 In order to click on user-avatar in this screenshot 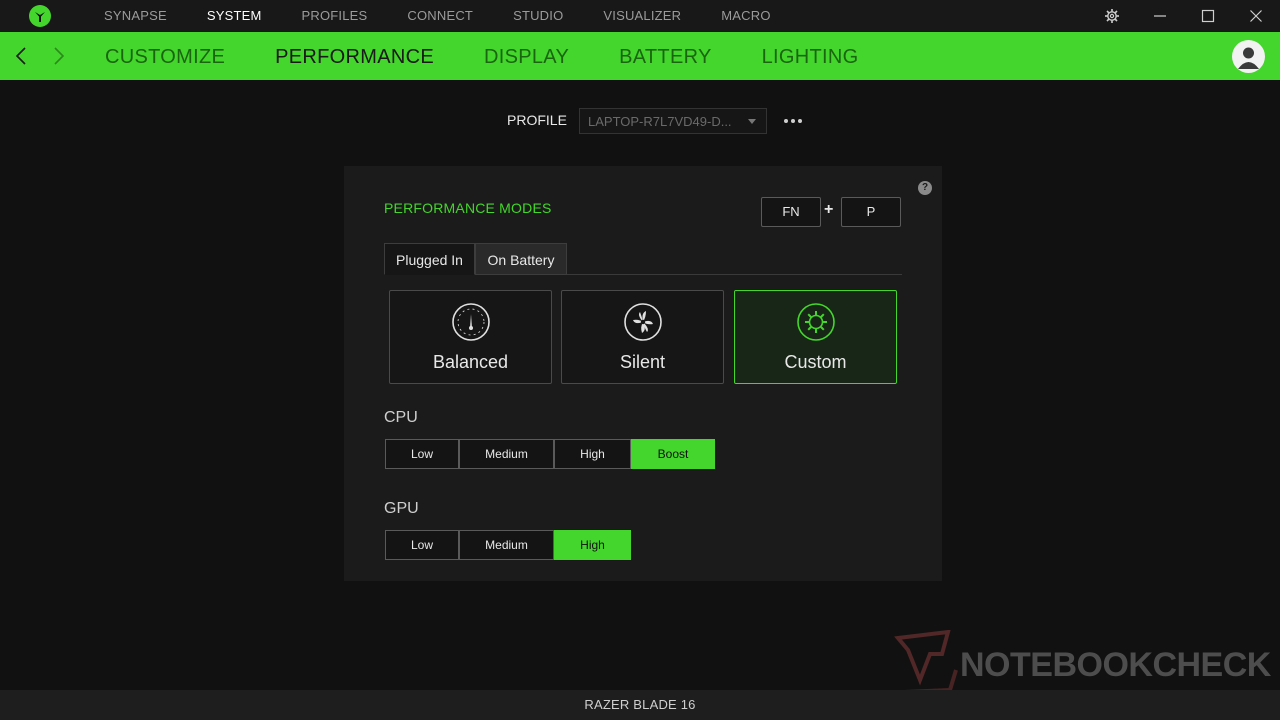, I will do `click(1248, 56)`.